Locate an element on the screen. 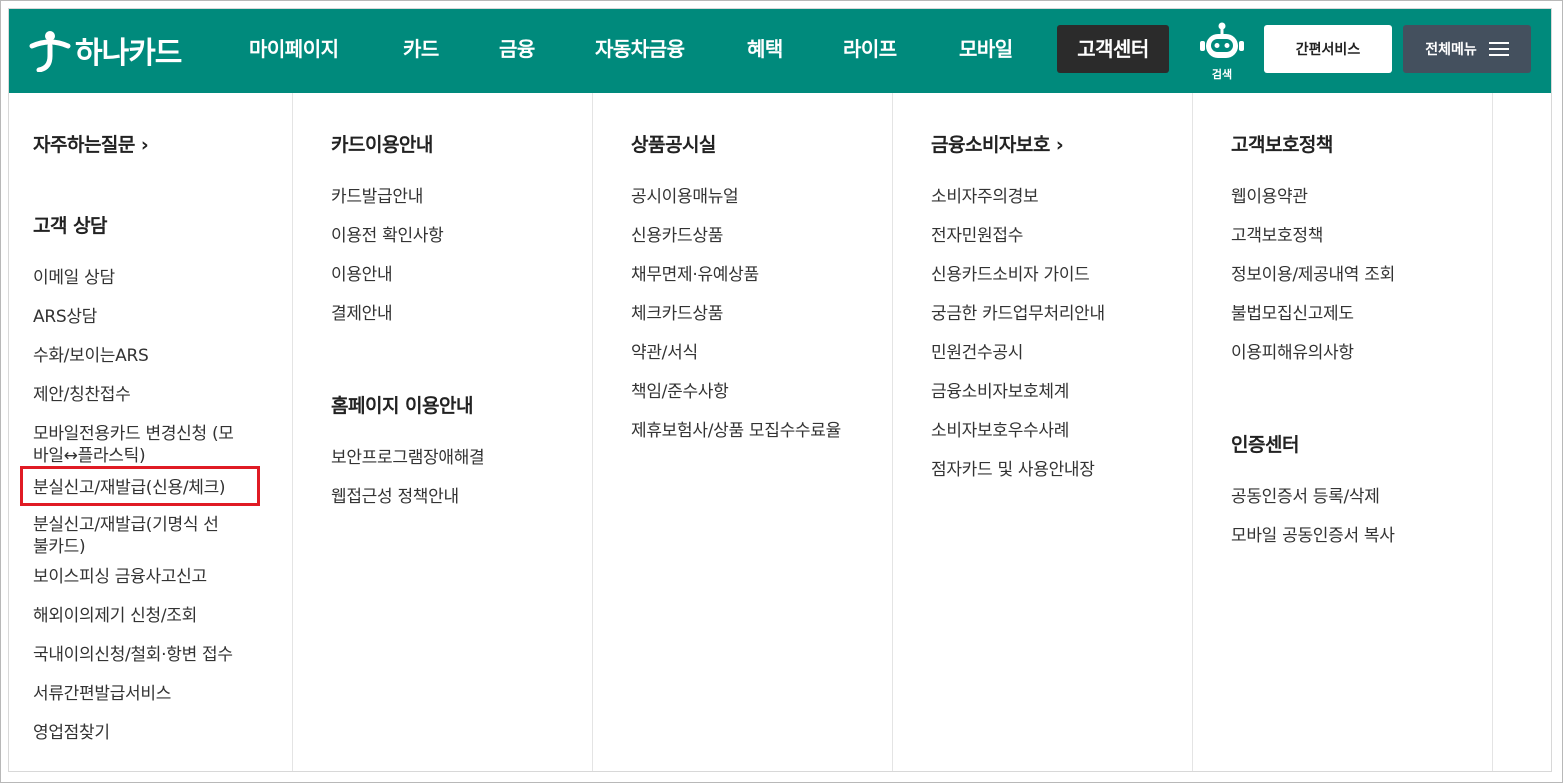  menu-link-voice-phishing: 보이스피싱 금융사고신고 is located at coordinates (120, 577).